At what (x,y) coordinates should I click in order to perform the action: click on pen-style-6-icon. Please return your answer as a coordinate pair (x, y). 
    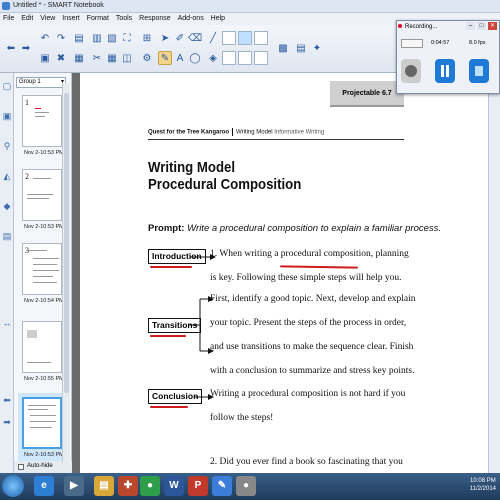
    Looking at the image, I should click on (261, 58).